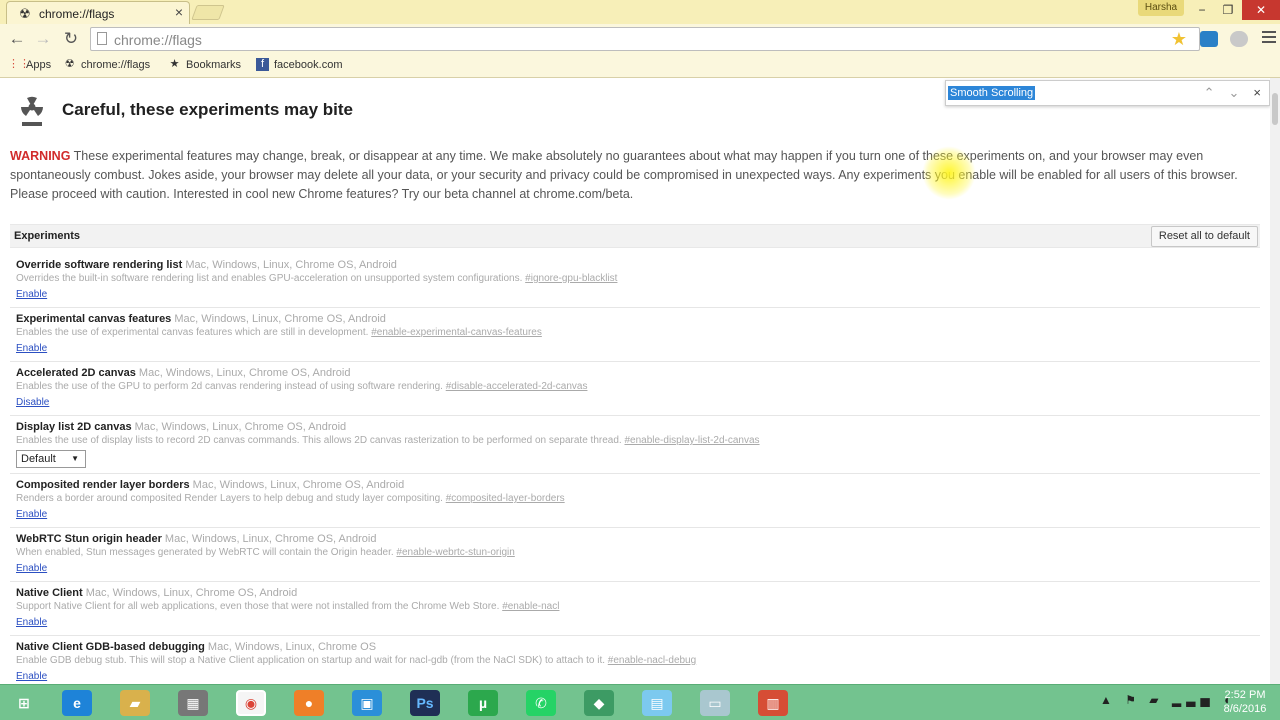  Describe the element at coordinates (204, 64) in the screenshot. I see `bookmark-bookmarks: ★ Bookmarks` at that location.